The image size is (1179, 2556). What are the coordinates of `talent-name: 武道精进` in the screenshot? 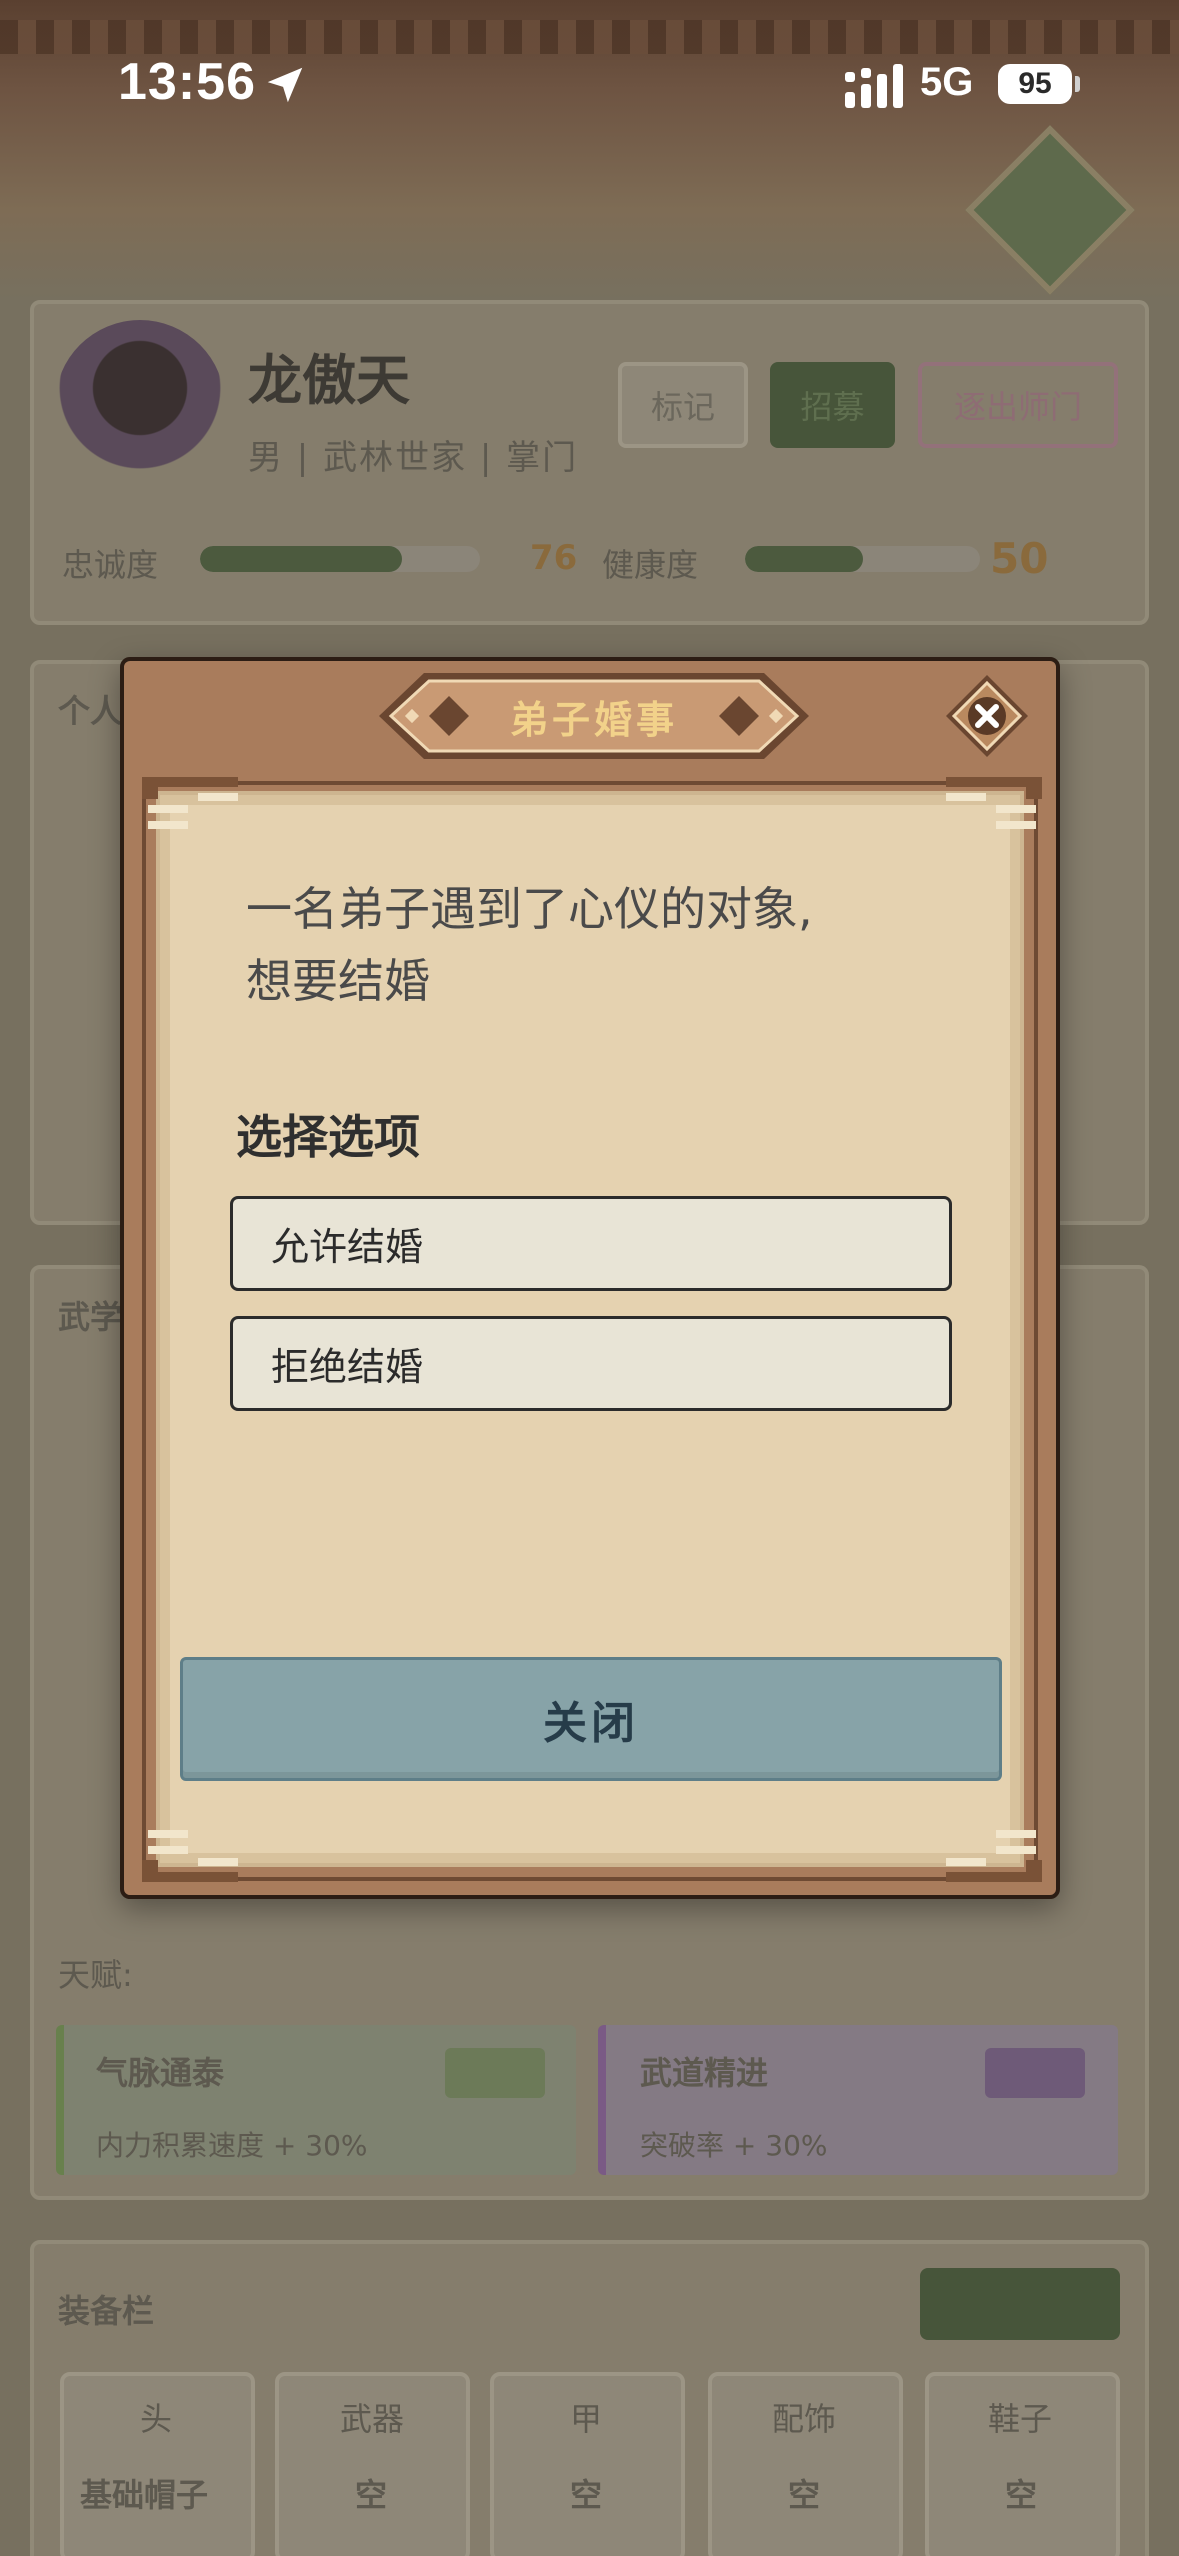 It's located at (704, 2073).